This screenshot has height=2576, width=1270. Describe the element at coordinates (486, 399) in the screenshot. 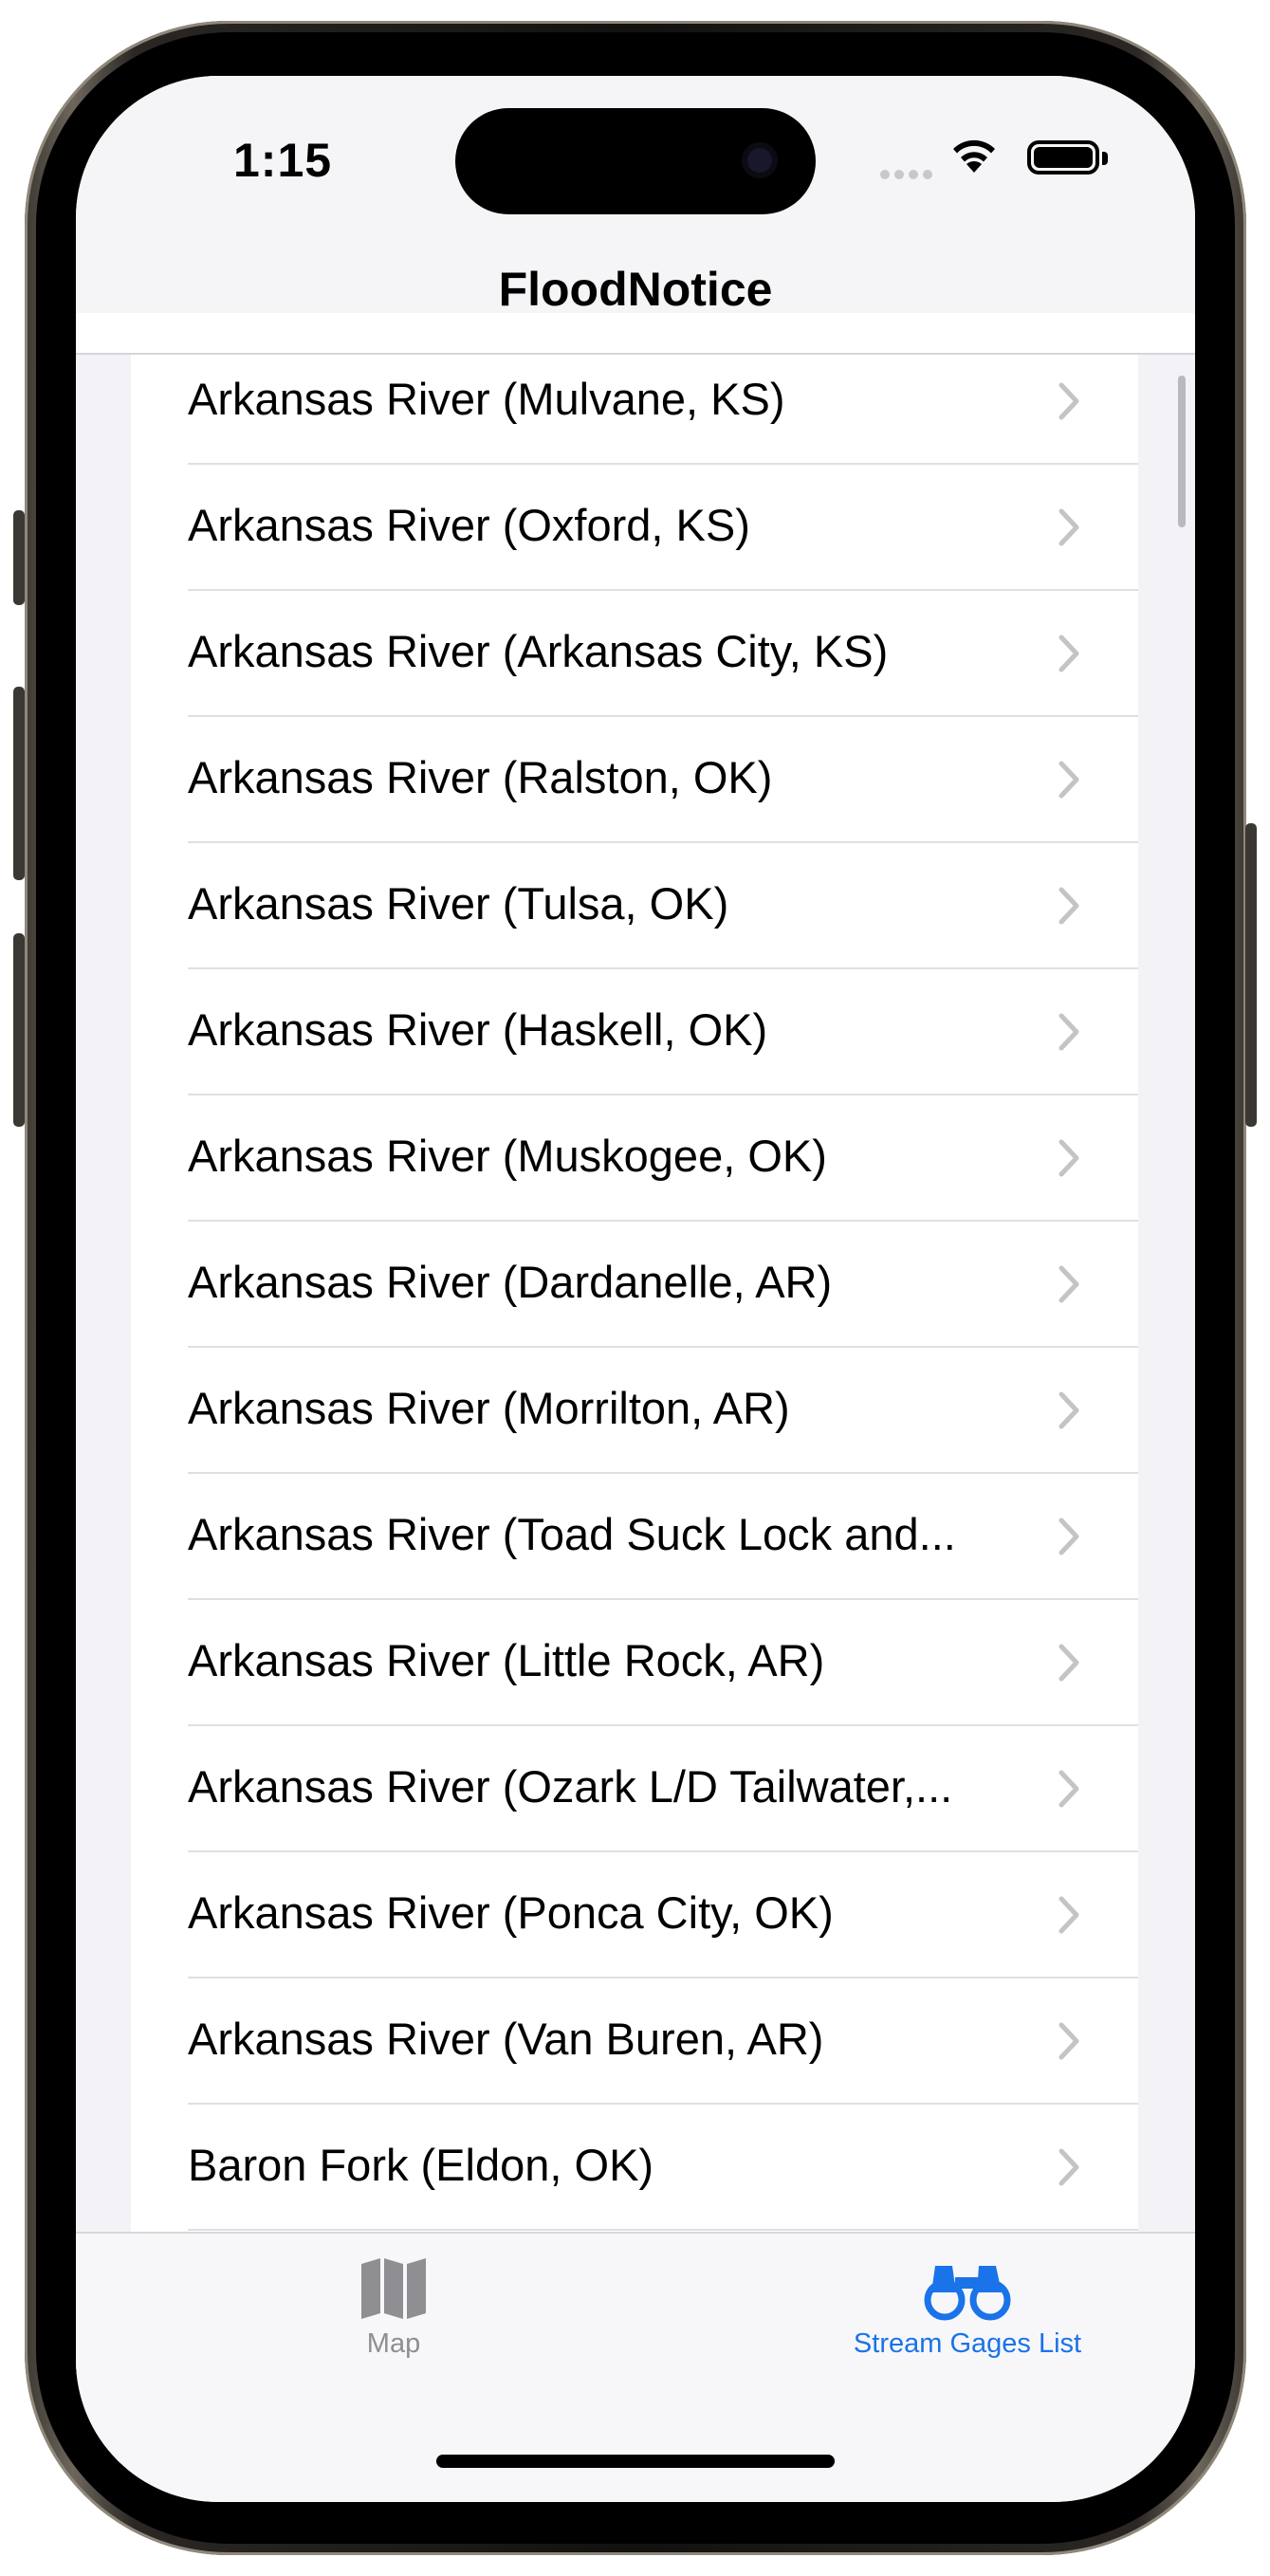

I see `list-item-label: Arkansas River (Mulvane, KS)` at that location.